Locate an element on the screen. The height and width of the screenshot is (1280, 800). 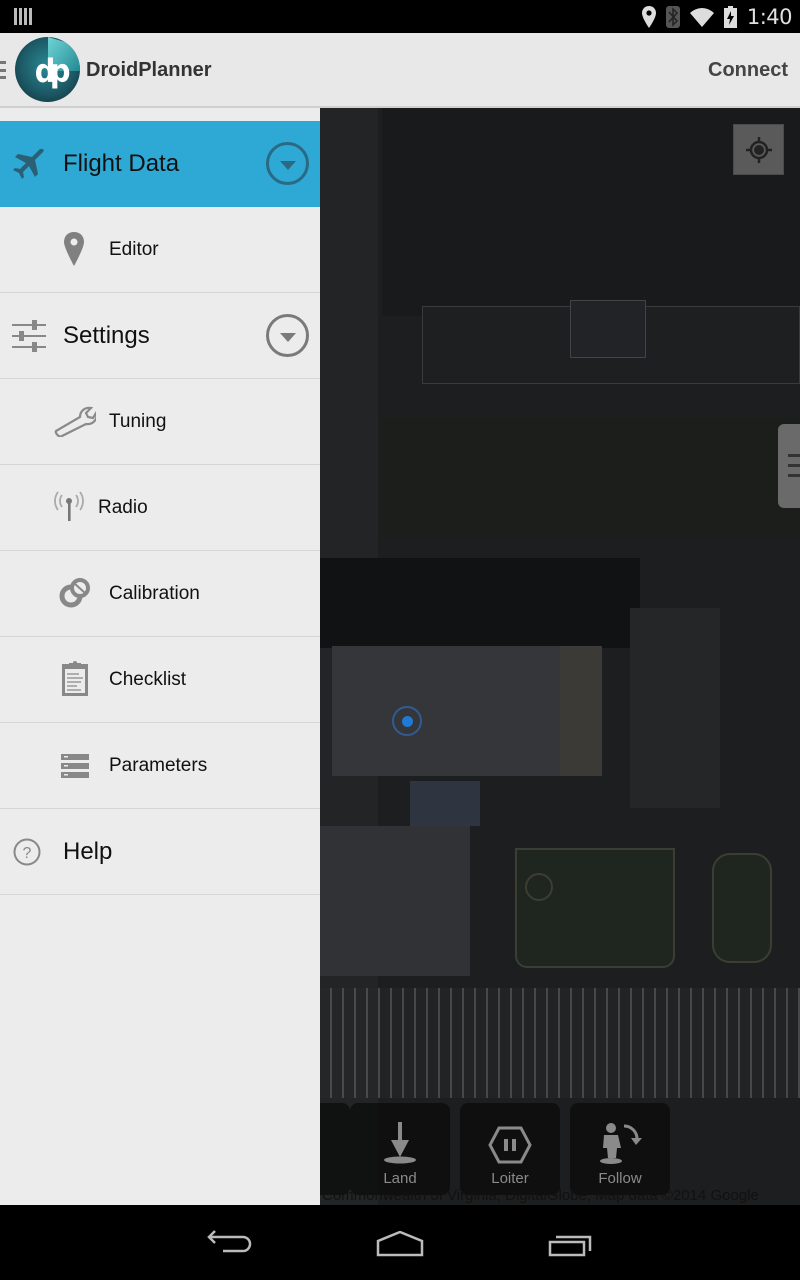
loiter-icon is located at coordinates (510, 1145).